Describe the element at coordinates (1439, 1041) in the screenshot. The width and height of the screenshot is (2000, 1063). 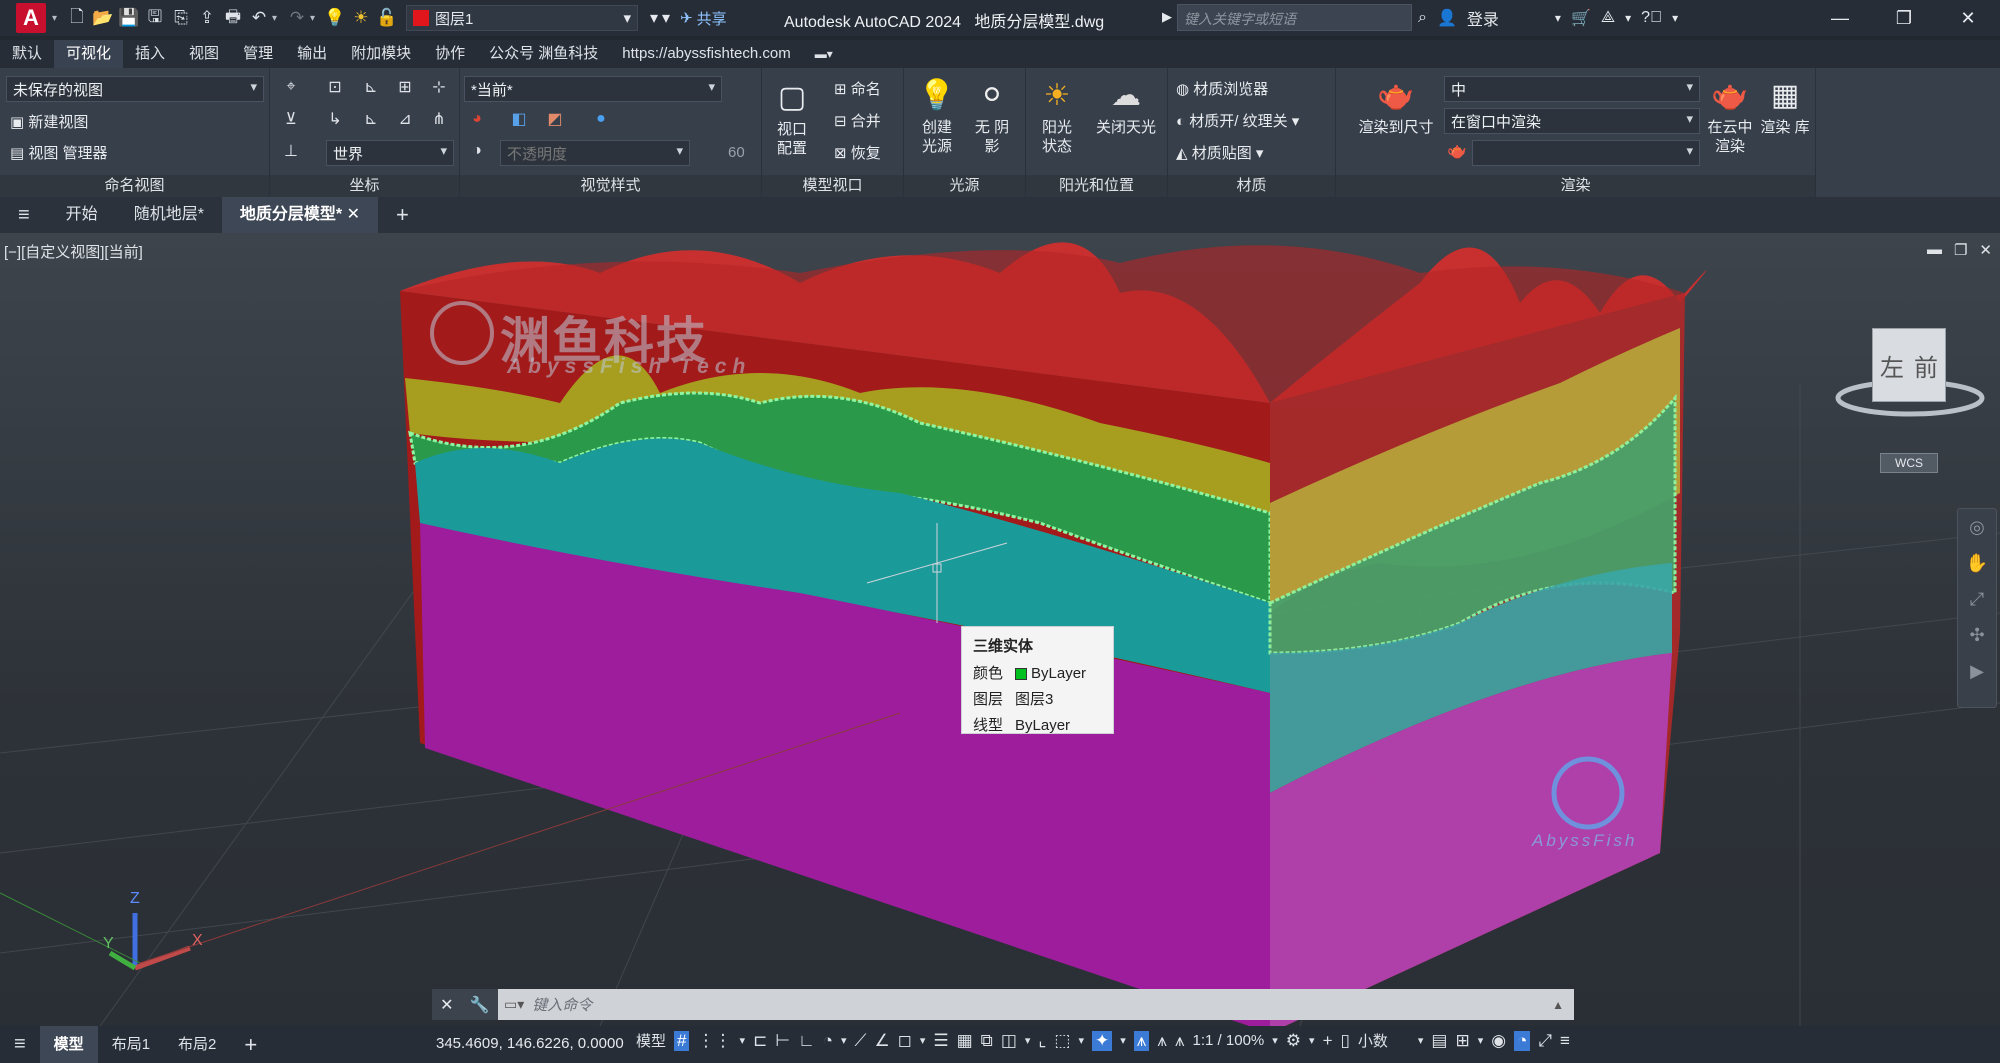
I see `quick-properties-icon: ▤` at that location.